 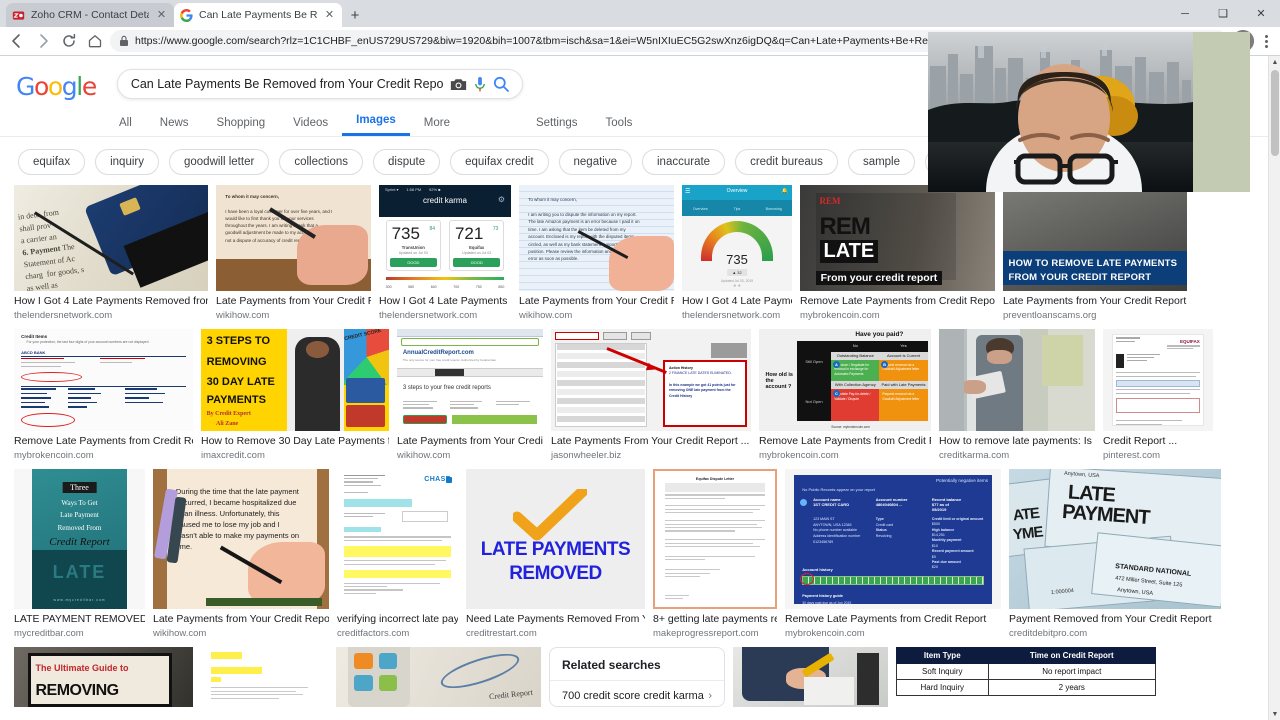 What do you see at coordinates (127, 162) in the screenshot?
I see `chip-inquiry: inquiry` at bounding box center [127, 162].